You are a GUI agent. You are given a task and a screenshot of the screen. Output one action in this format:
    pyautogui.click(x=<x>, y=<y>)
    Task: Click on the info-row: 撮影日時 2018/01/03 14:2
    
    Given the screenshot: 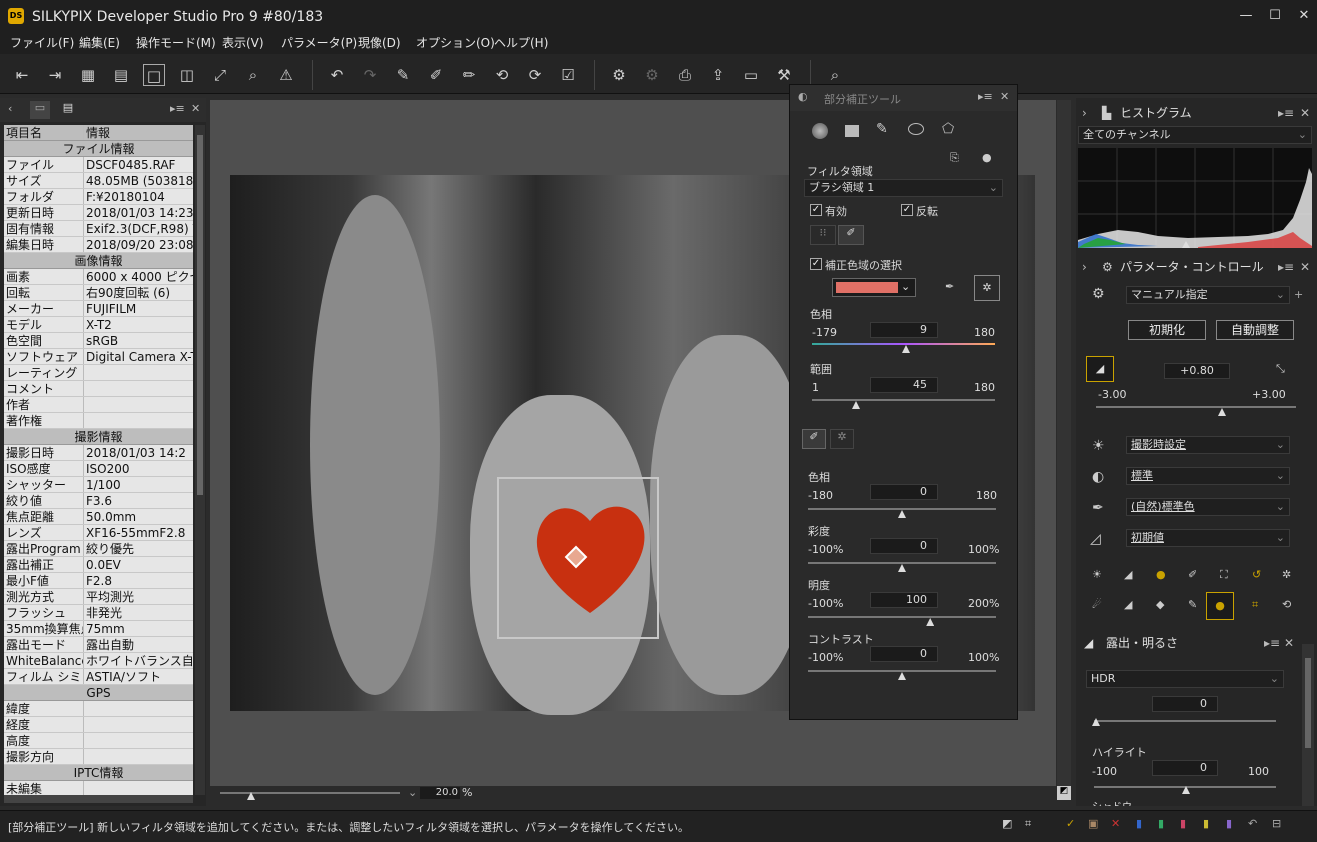 What is the action you would take?
    pyautogui.click(x=98, y=453)
    